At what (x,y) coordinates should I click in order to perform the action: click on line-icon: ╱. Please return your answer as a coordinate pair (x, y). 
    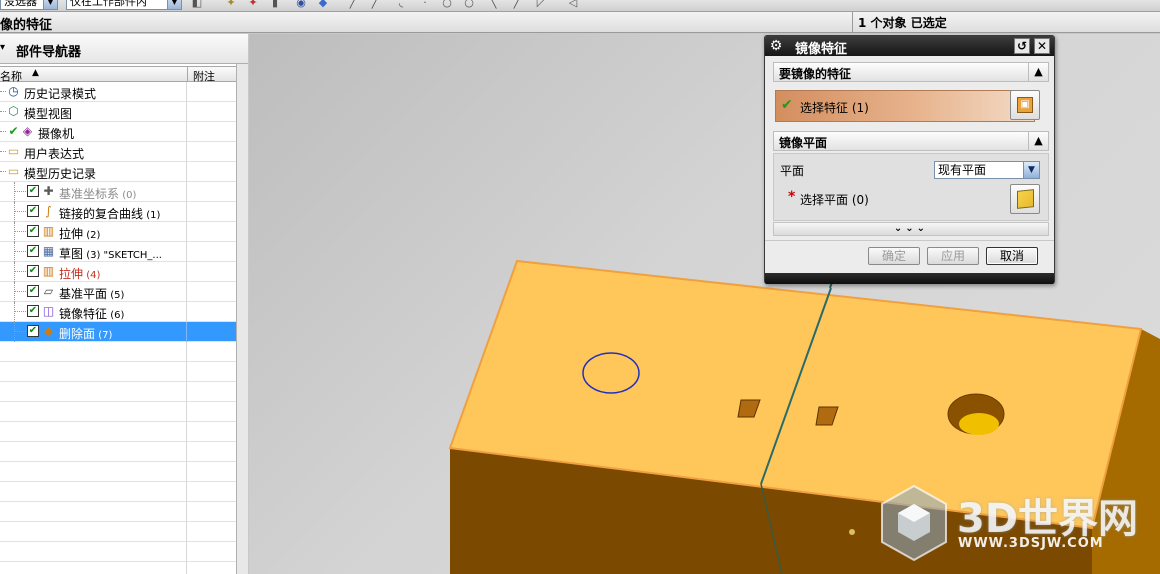
    Looking at the image, I should click on (353, 5).